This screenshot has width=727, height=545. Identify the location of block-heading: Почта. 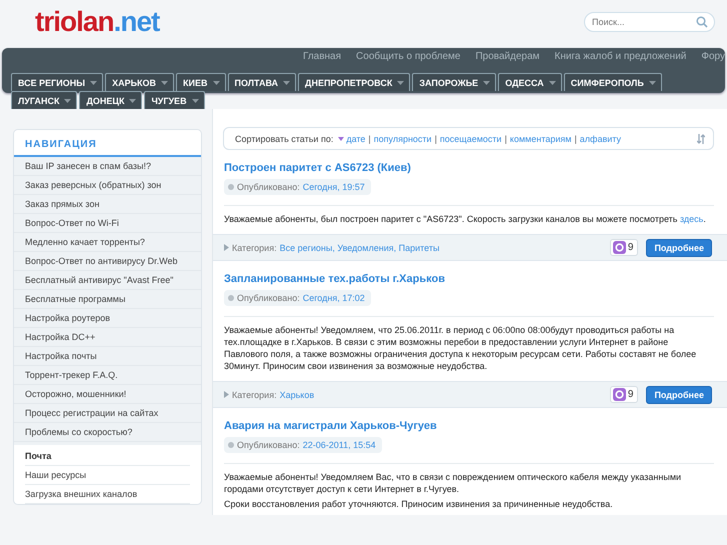
(107, 457).